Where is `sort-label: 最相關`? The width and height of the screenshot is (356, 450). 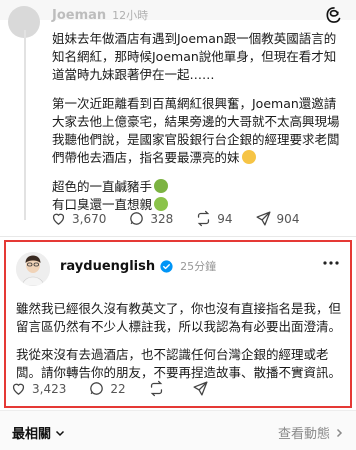
sort-label: 最相關 is located at coordinates (32, 434).